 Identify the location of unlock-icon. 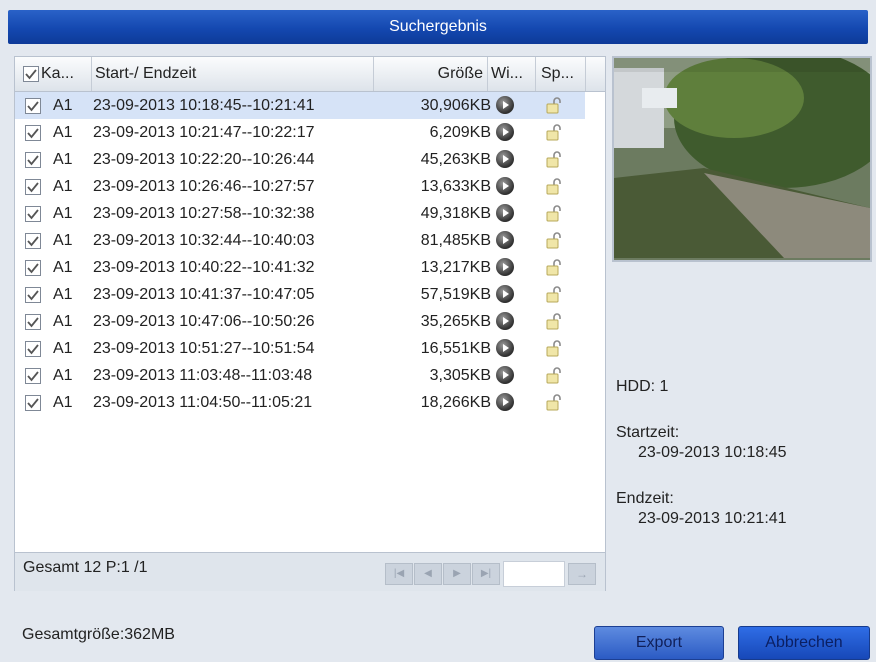
(554, 406).